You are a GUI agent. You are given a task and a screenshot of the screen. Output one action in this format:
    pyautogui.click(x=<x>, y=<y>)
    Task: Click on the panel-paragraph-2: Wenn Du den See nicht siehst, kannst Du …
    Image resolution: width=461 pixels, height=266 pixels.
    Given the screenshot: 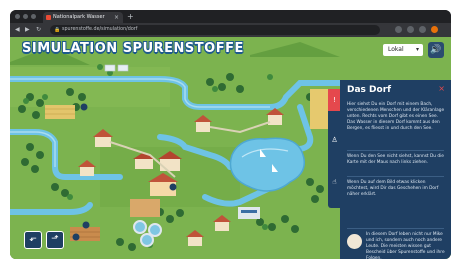 What is the action you would take?
    pyautogui.click(x=395, y=160)
    